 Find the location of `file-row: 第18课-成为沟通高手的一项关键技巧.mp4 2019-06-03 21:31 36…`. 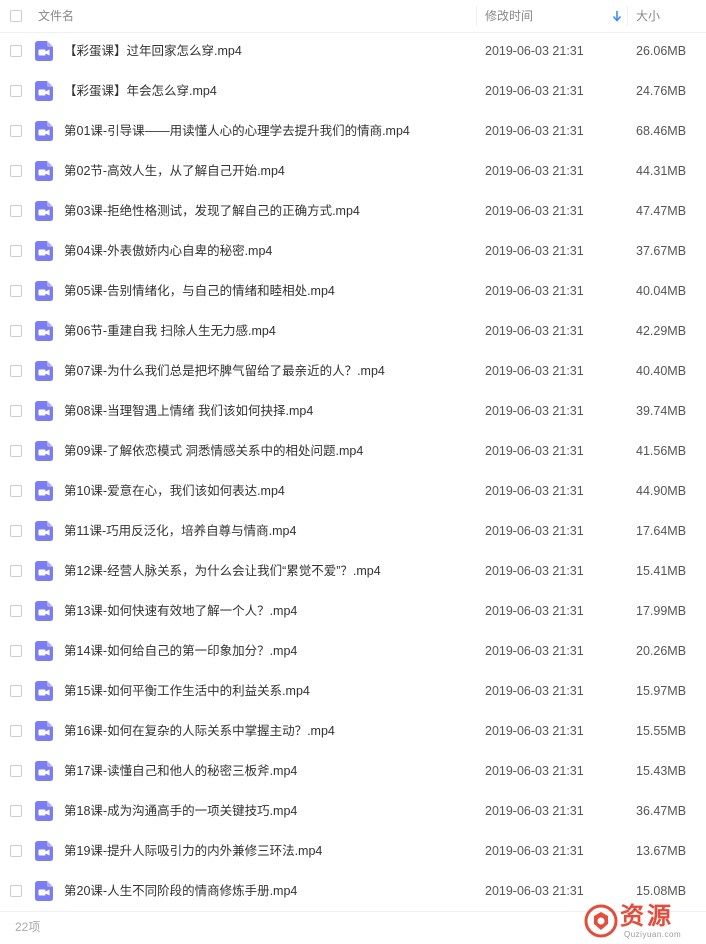

file-row: 第18课-成为沟通高手的一项关键技巧.mp4 2019-06-03 21:31 36… is located at coordinates (353, 812).